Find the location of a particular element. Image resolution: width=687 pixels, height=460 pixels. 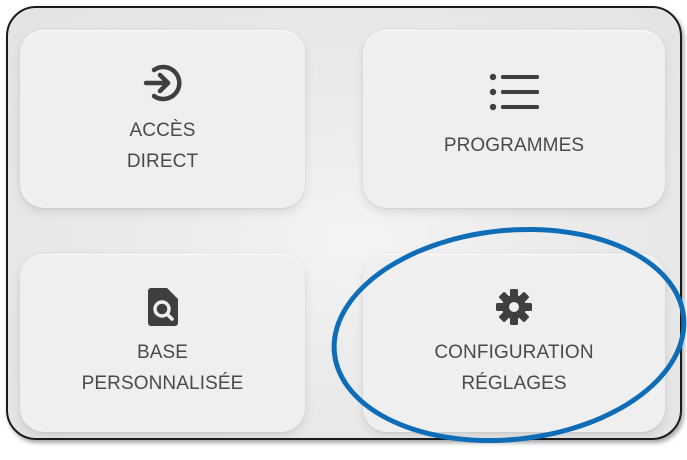

gear-icon is located at coordinates (514, 307).